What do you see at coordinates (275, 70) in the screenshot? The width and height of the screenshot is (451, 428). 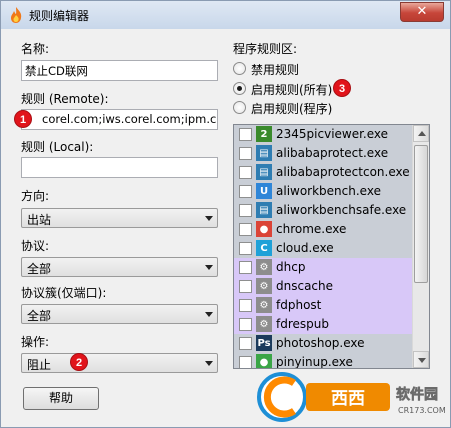 I see `radio-label: 禁用规则` at bounding box center [275, 70].